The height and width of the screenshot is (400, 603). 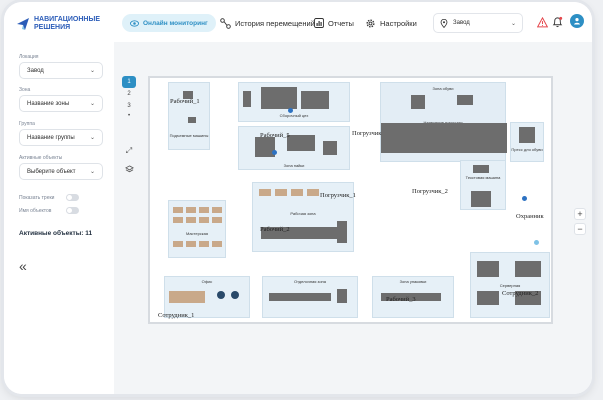 What do you see at coordinates (235, 295) in the screenshot?
I see `chair-block` at bounding box center [235, 295].